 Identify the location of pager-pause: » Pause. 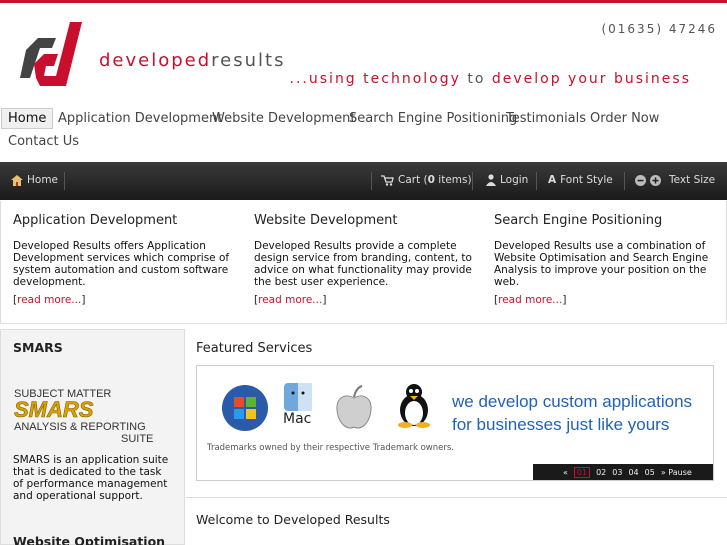
(676, 472).